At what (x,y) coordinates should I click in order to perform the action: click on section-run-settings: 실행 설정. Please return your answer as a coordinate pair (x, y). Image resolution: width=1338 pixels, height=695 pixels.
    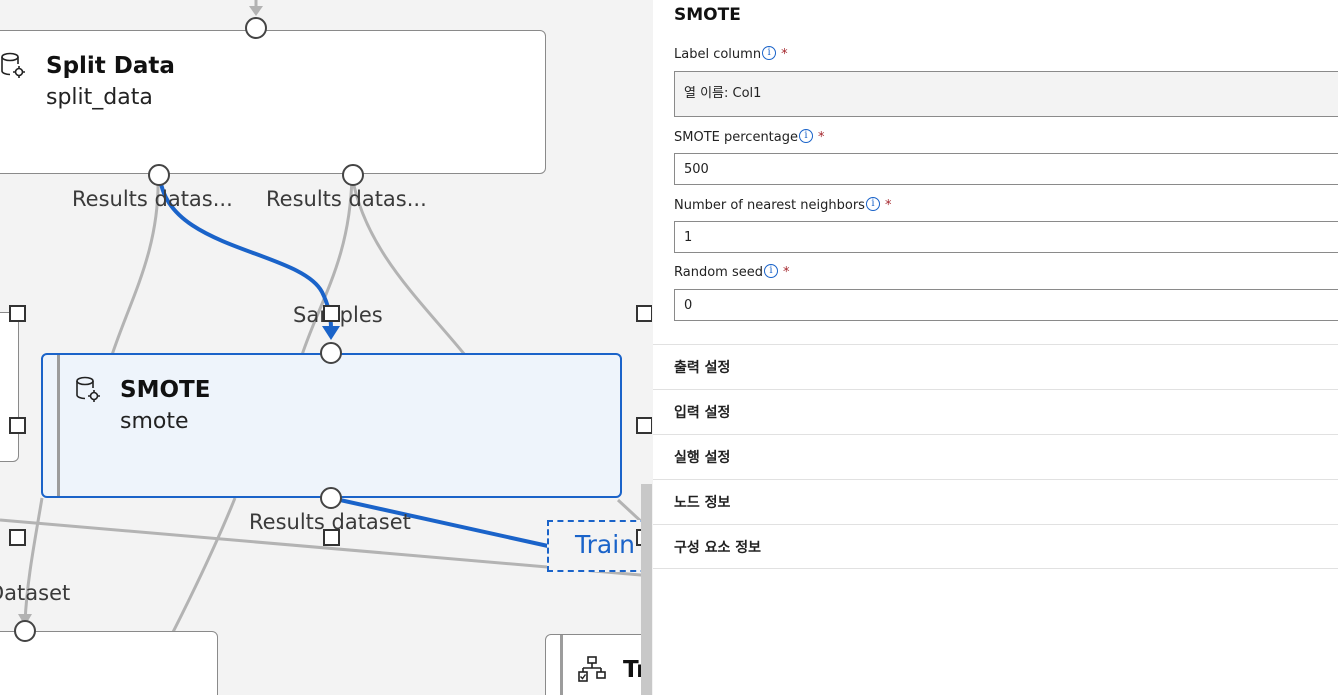
    Looking at the image, I should click on (995, 456).